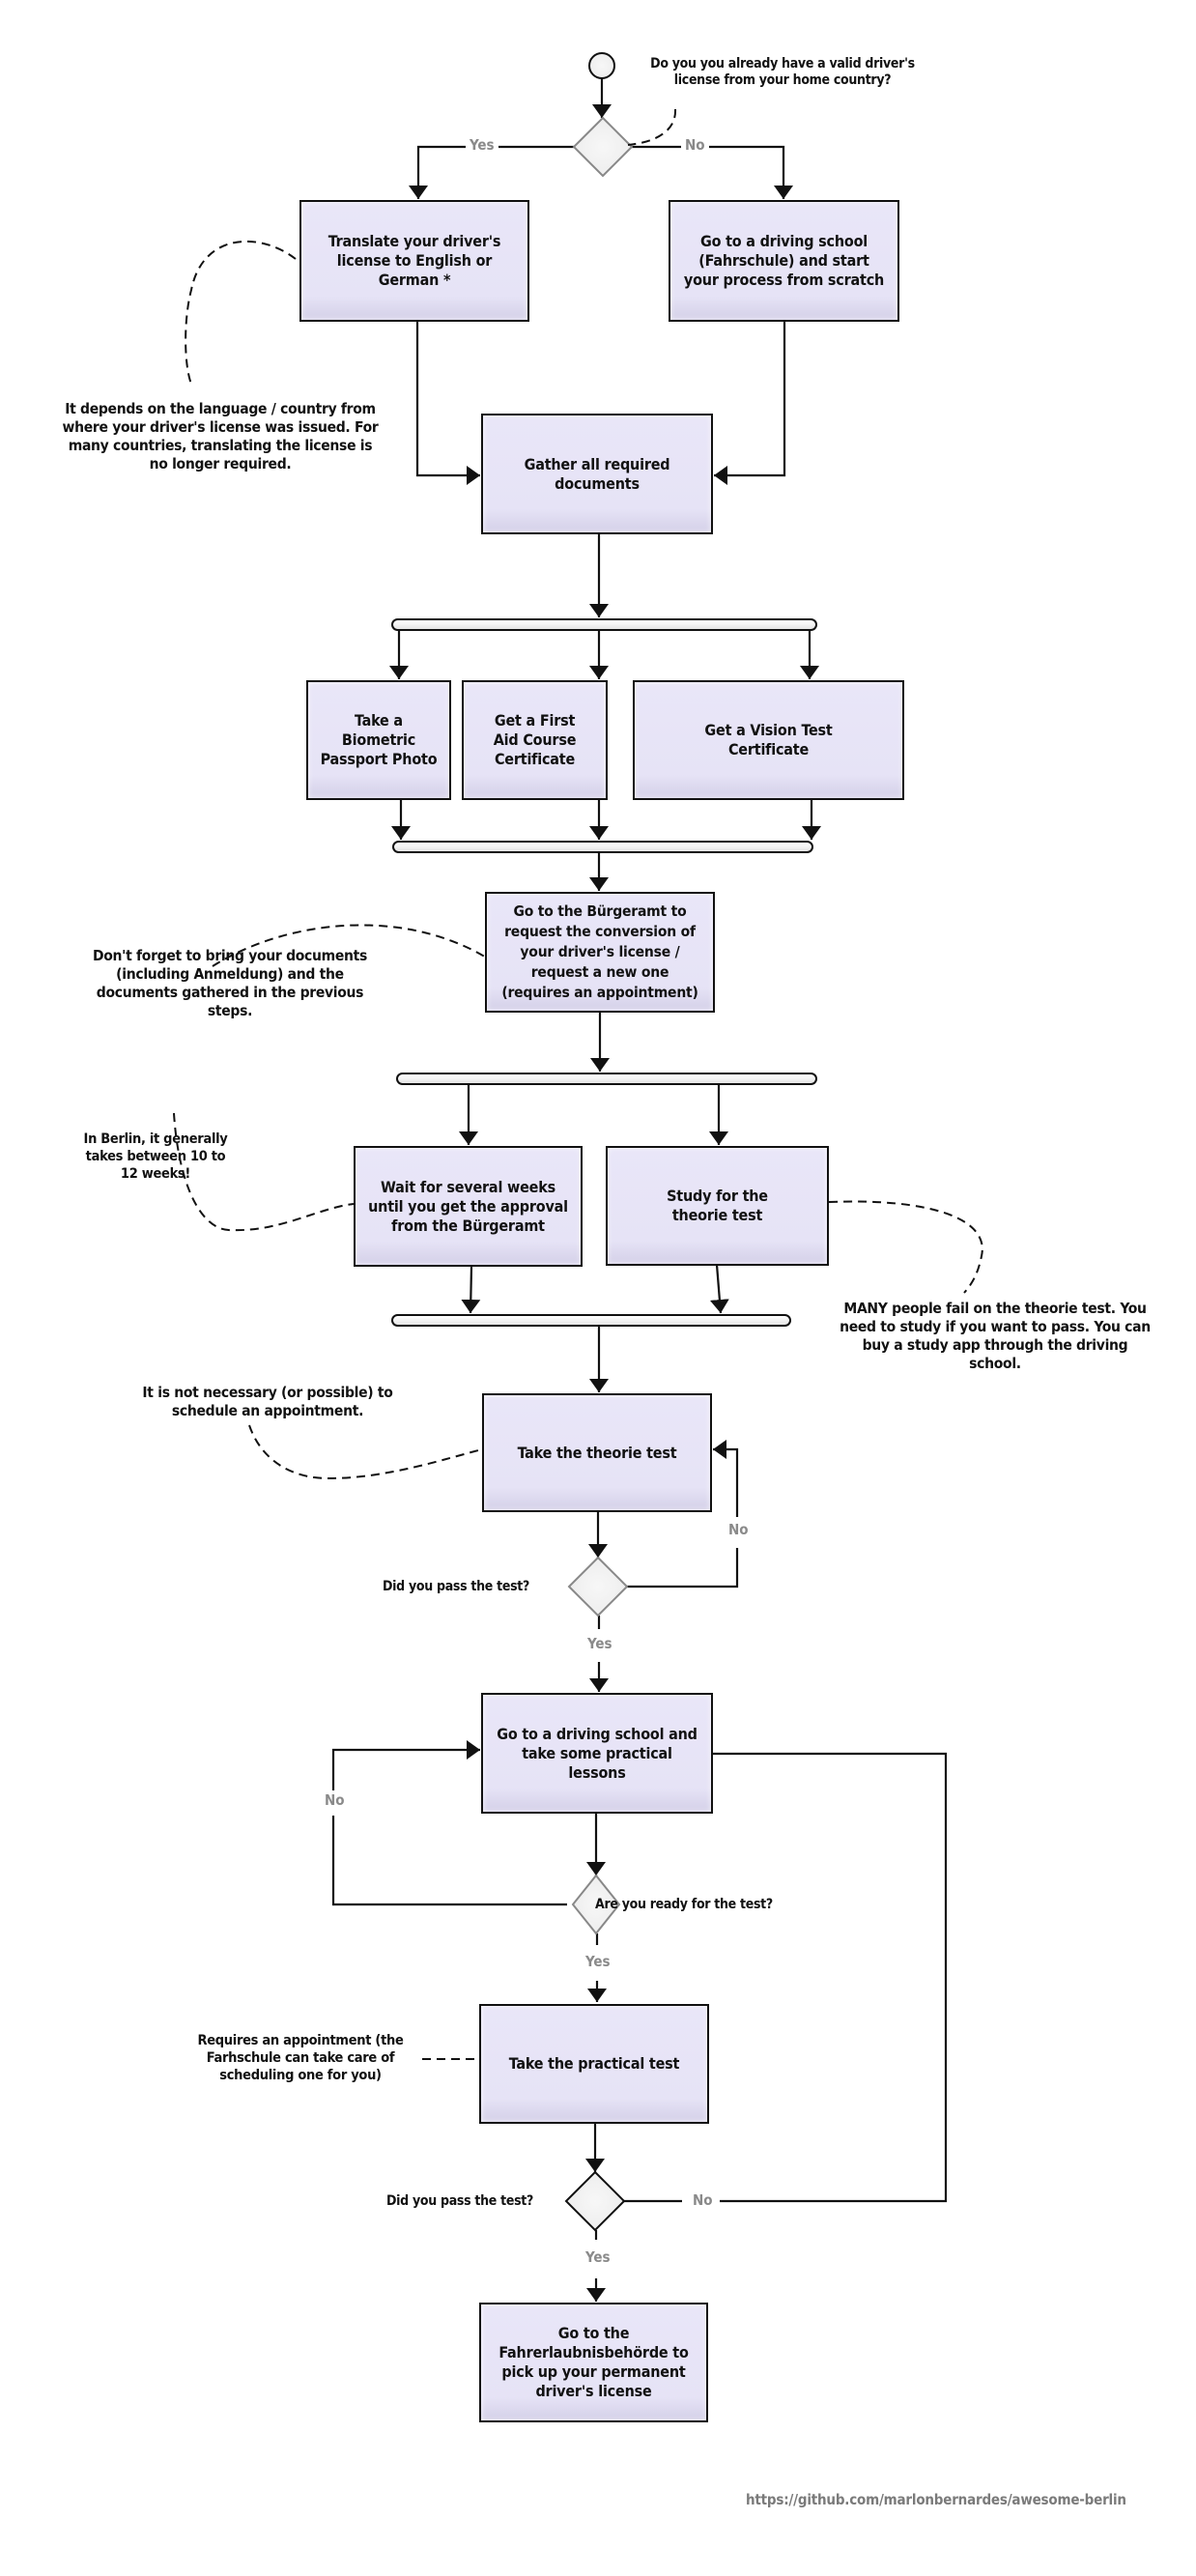 This screenshot has height=2576, width=1196. I want to click on edge-translate-gather, so click(447, 403).